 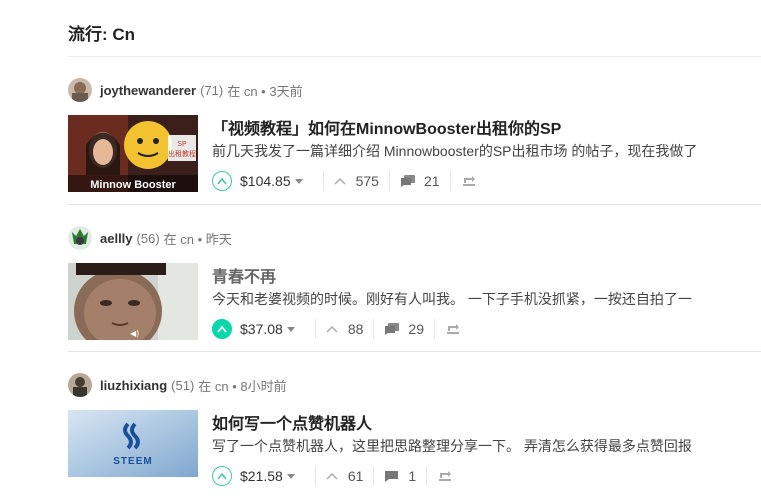 What do you see at coordinates (355, 476) in the screenshot?
I see `votes-value: 61` at bounding box center [355, 476].